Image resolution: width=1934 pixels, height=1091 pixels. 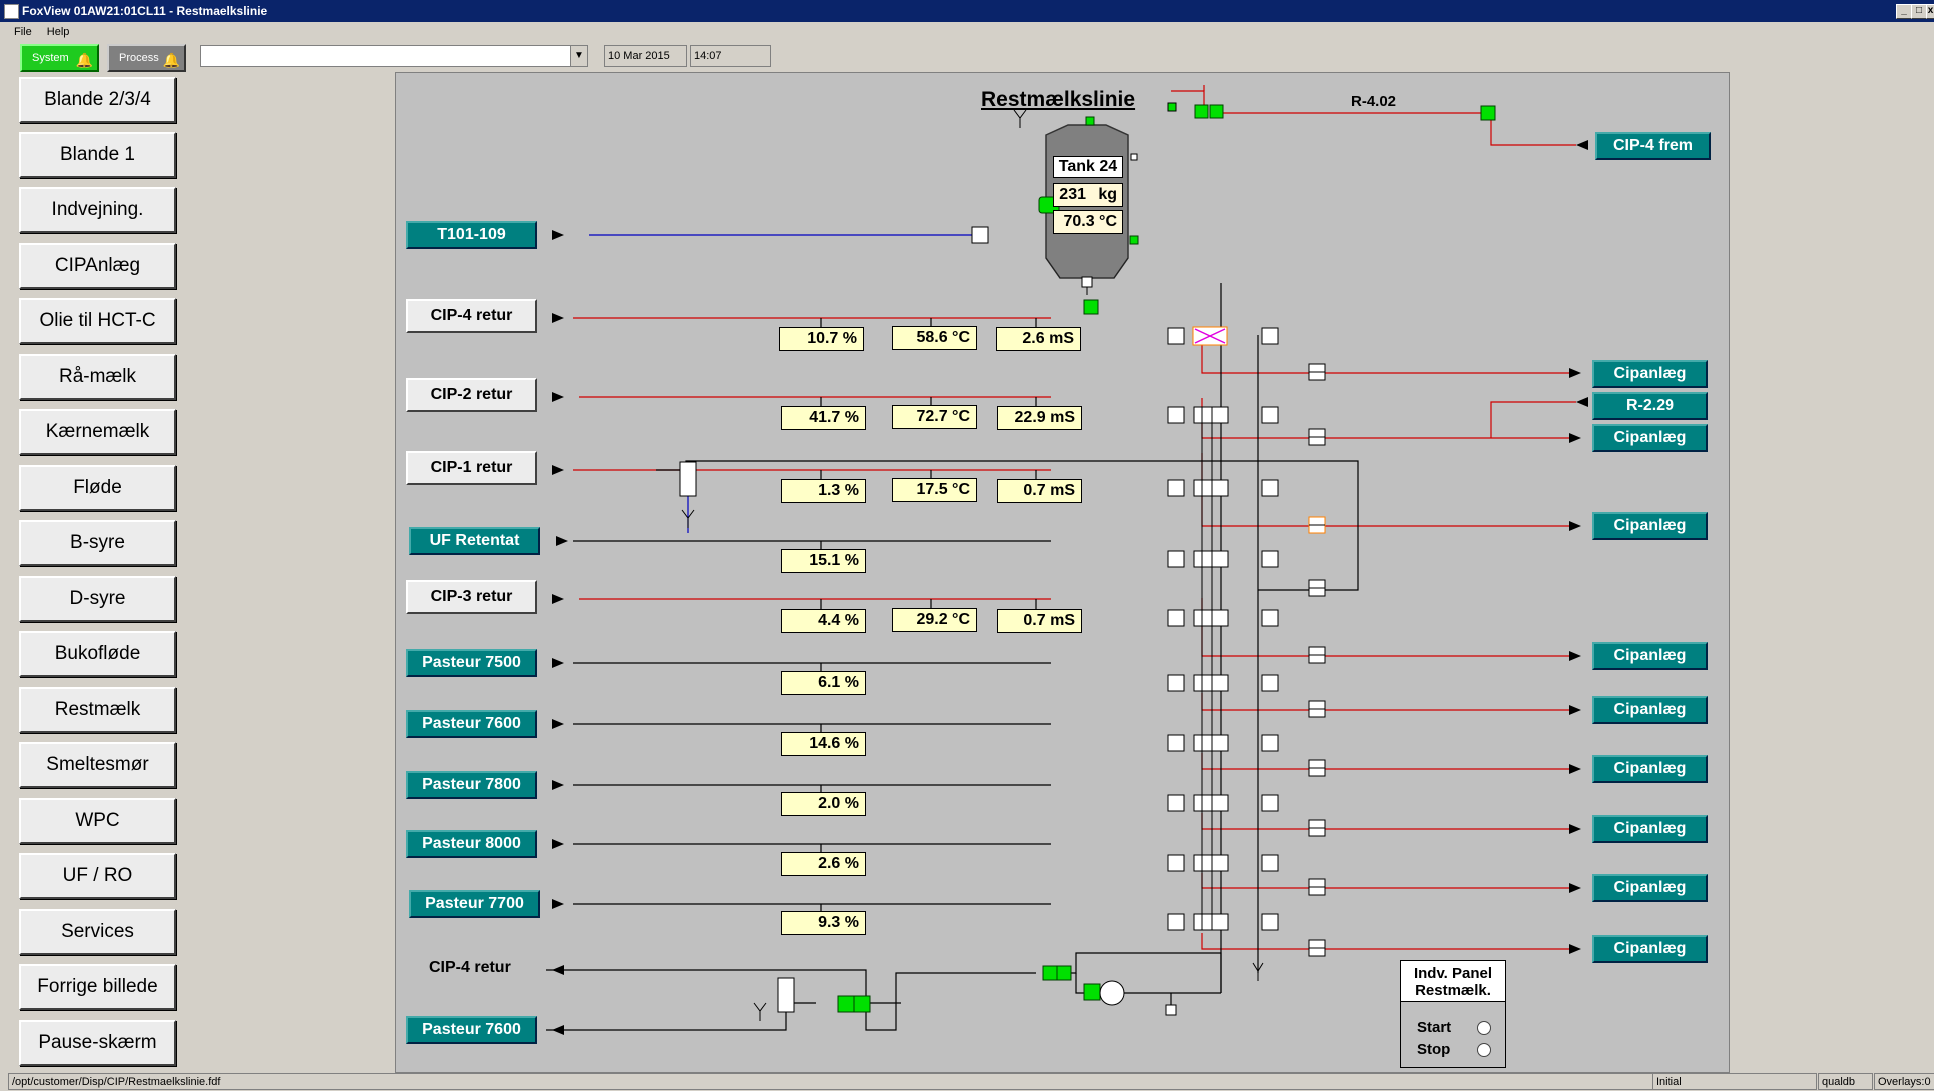 What do you see at coordinates (23, 32) in the screenshot?
I see `menu-file: File` at bounding box center [23, 32].